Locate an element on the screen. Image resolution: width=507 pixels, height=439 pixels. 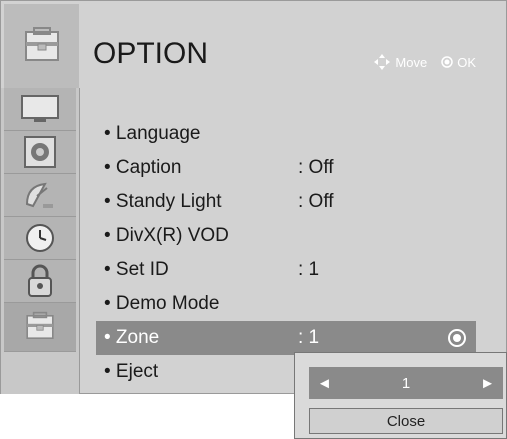
menu-item-divx-vod: • DivX(R) VOD is located at coordinates (288, 236).